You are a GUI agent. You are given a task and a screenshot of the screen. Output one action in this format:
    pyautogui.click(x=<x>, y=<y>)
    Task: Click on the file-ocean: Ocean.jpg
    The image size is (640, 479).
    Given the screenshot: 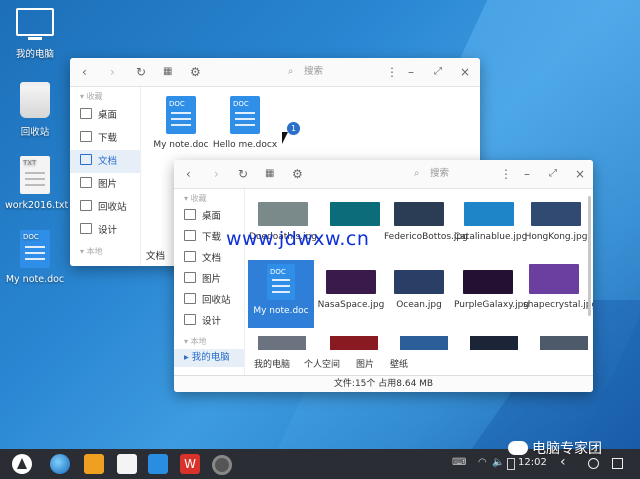 What is the action you would take?
    pyautogui.click(x=419, y=290)
    